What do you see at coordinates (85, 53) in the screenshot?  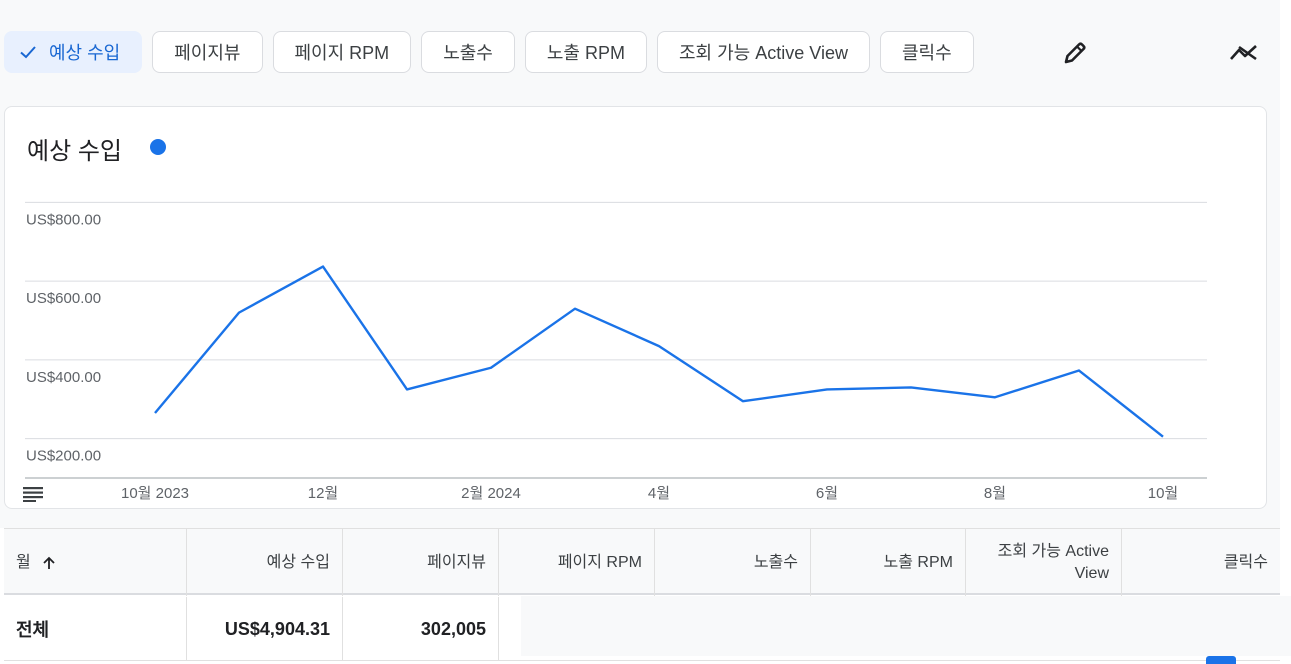 I see `chip-label: 예상 수입` at bounding box center [85, 53].